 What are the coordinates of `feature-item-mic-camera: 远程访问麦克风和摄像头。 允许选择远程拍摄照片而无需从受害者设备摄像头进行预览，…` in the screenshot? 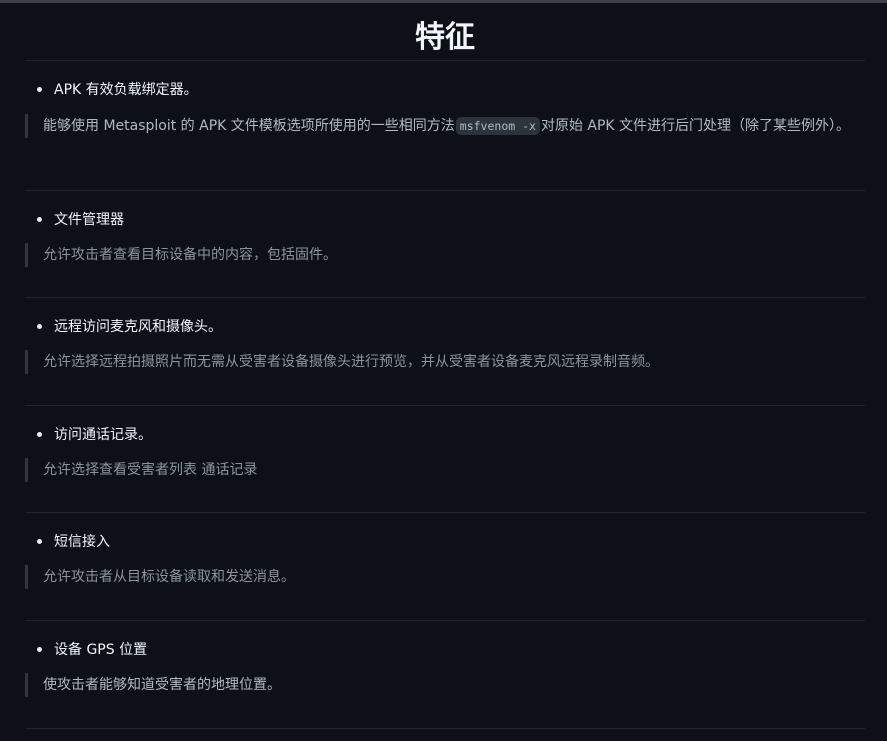 It's located at (445, 352).